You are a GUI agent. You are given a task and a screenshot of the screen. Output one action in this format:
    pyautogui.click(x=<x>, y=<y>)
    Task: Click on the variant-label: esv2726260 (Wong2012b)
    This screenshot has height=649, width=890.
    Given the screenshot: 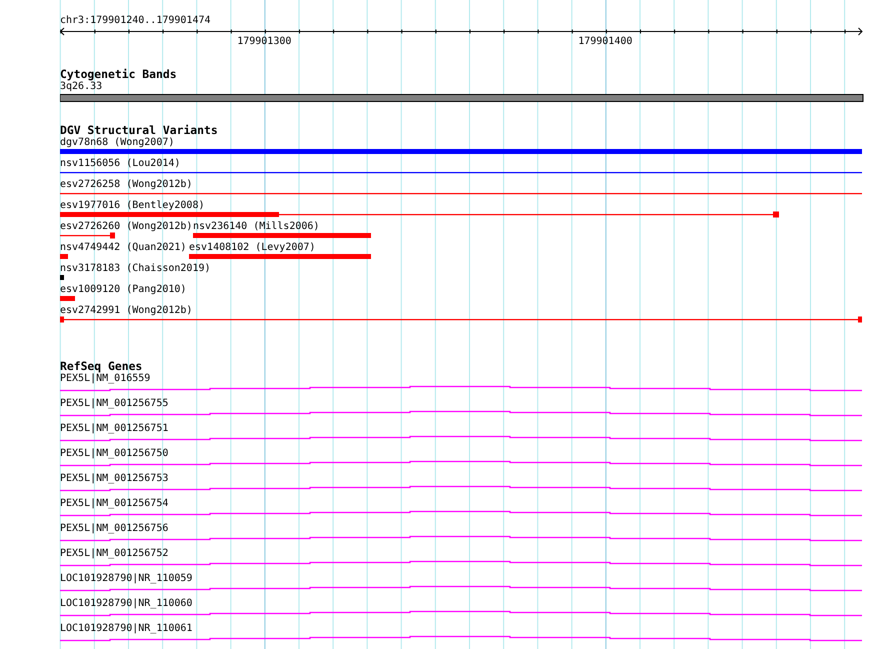 What is the action you would take?
    pyautogui.click(x=126, y=226)
    